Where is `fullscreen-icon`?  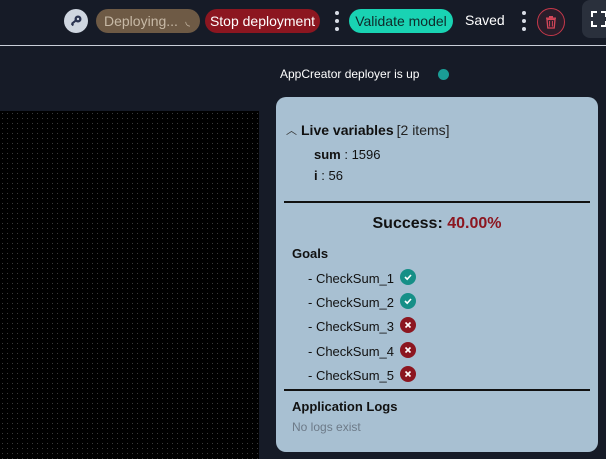 fullscreen-icon is located at coordinates (598, 19).